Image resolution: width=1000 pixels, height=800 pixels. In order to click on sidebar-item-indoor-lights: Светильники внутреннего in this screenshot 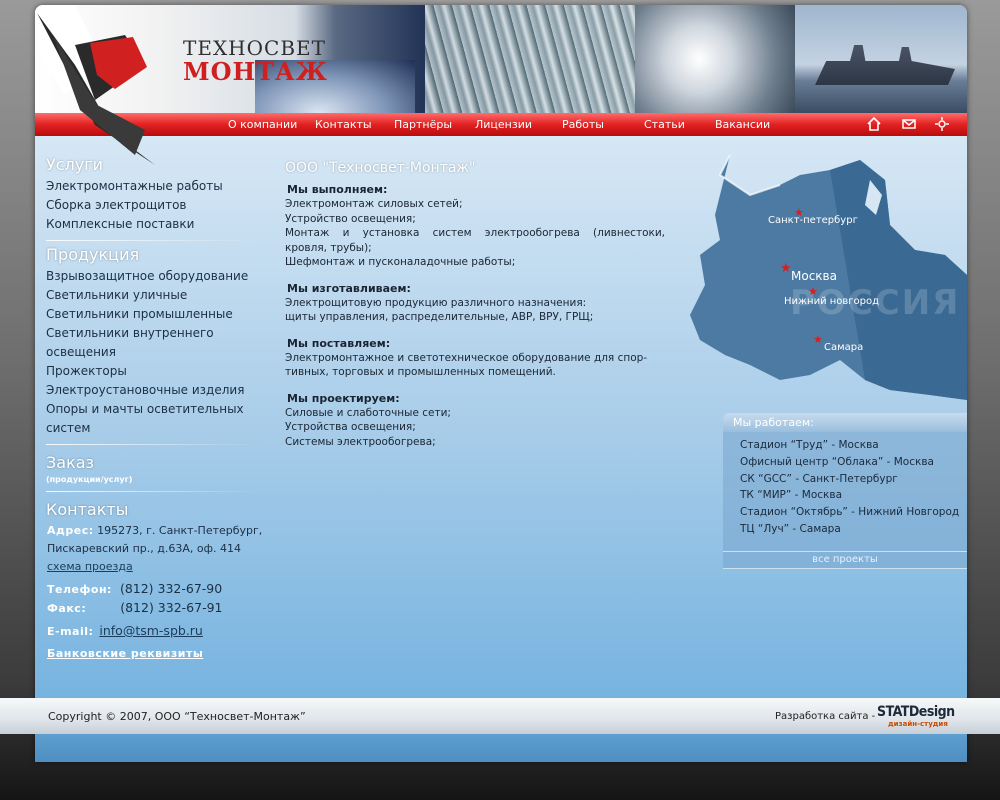, I will do `click(155, 333)`.